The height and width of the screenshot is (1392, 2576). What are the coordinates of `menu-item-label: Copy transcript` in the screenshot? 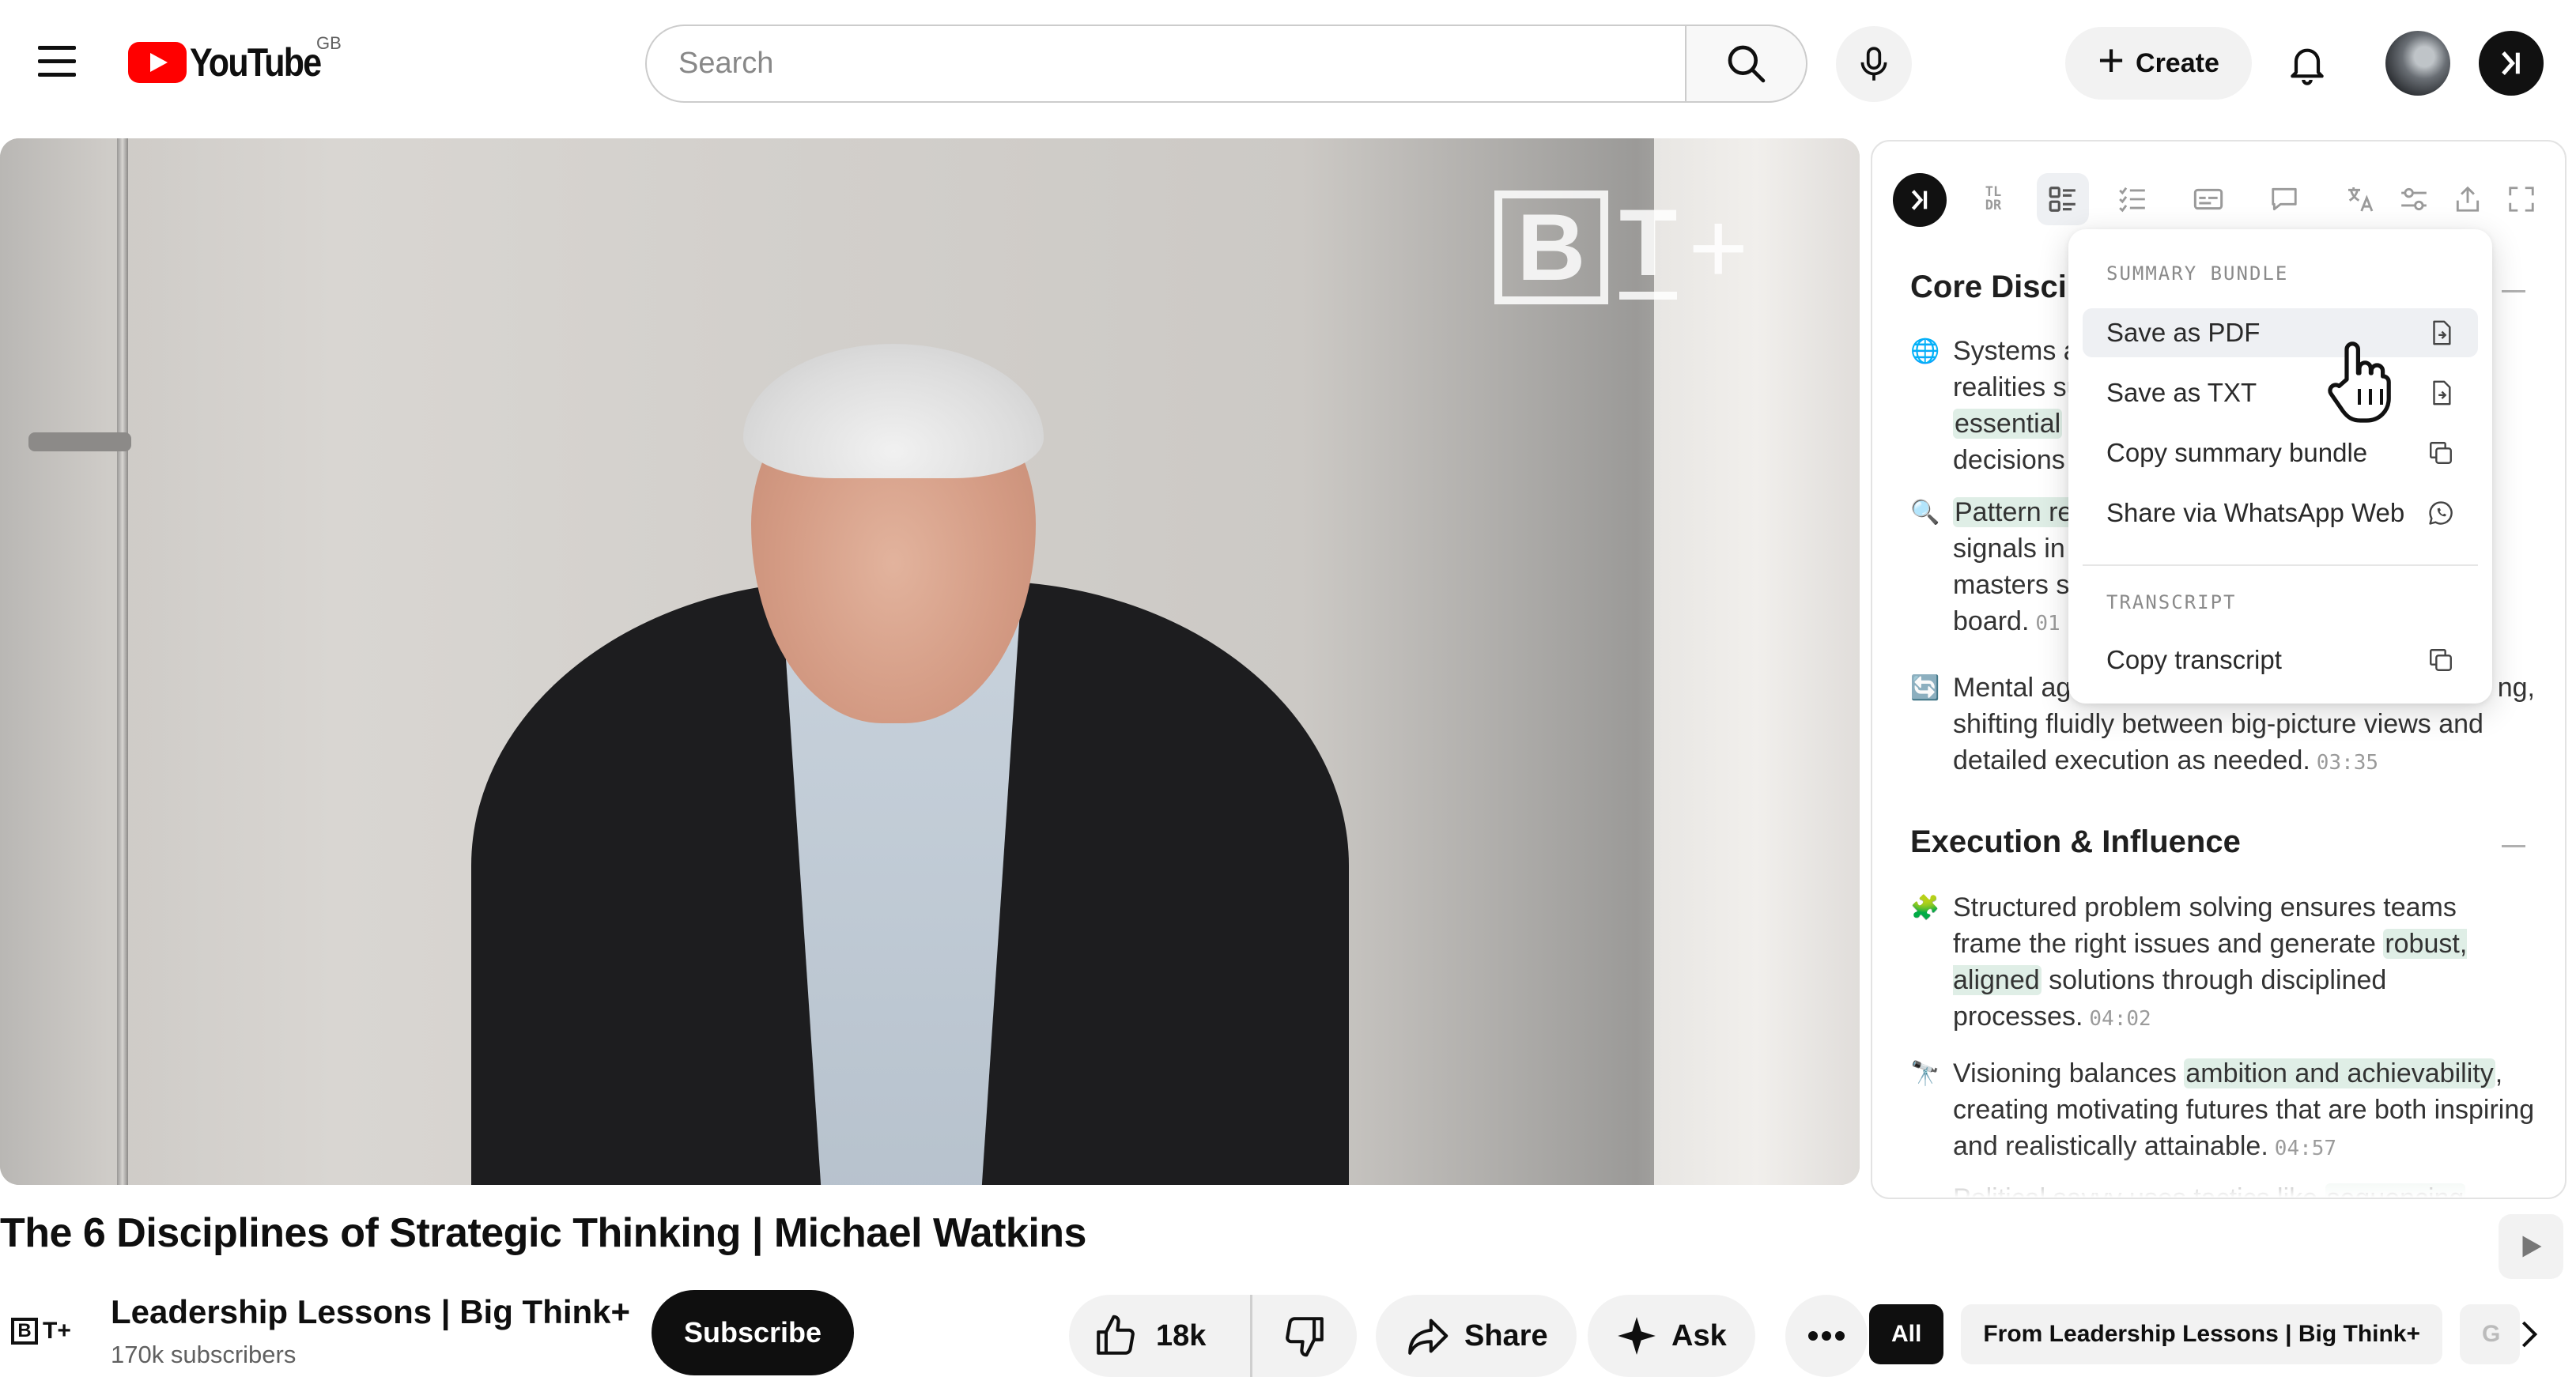 It's located at (2194, 659).